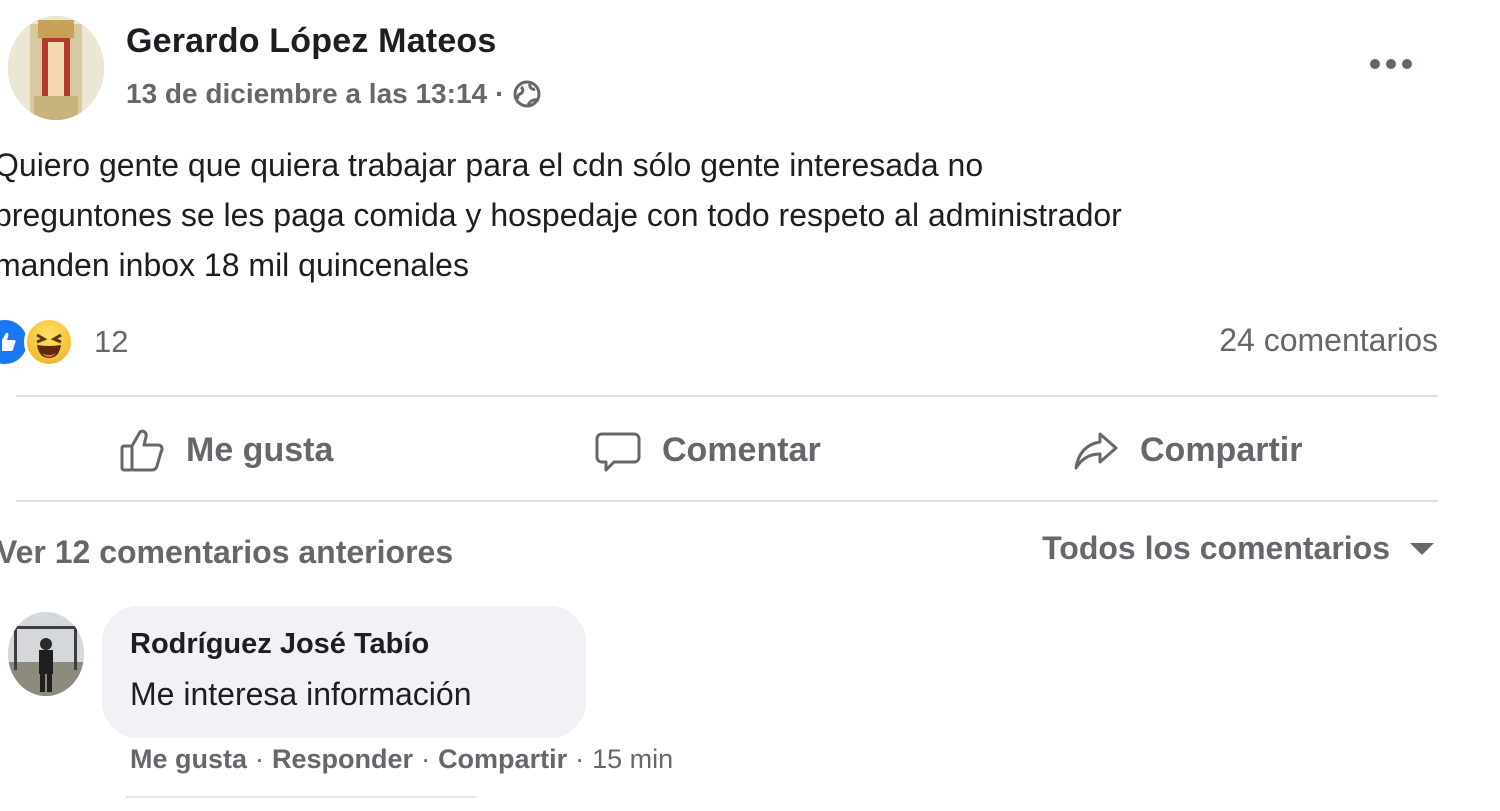 The height and width of the screenshot is (811, 1500). I want to click on commenter-avatar, so click(46, 654).